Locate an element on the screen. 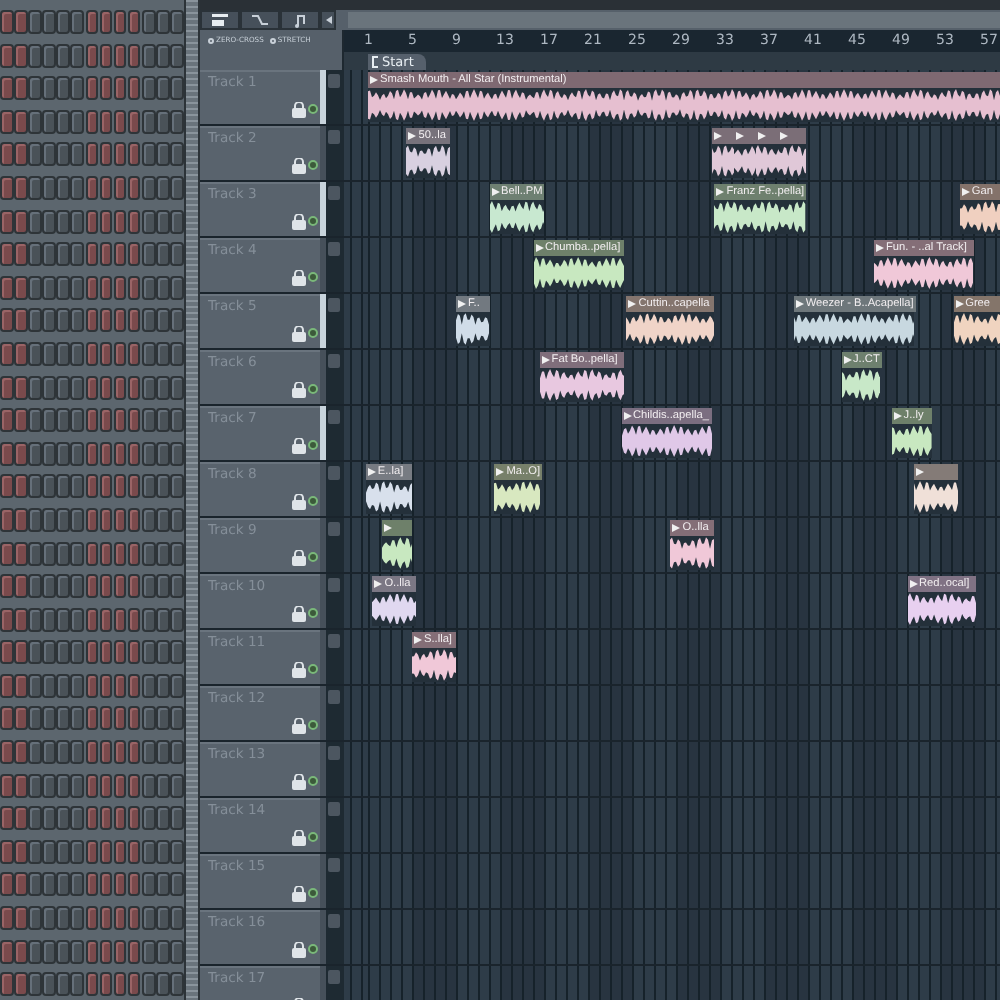  scroll-left-button is located at coordinates (328, 20).